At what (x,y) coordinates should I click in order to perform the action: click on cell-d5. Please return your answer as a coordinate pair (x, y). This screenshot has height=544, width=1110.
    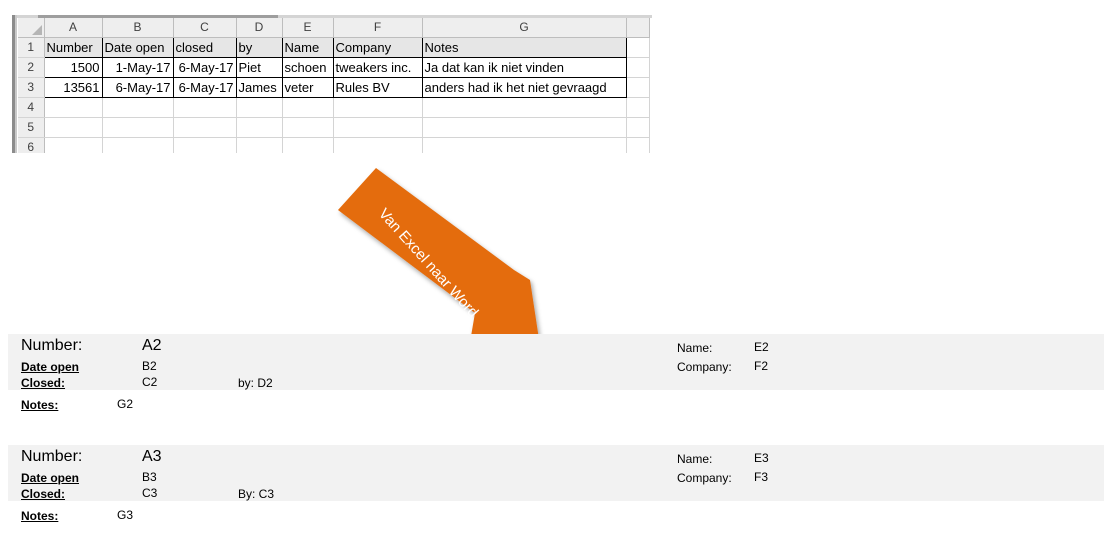
    Looking at the image, I should click on (259, 127).